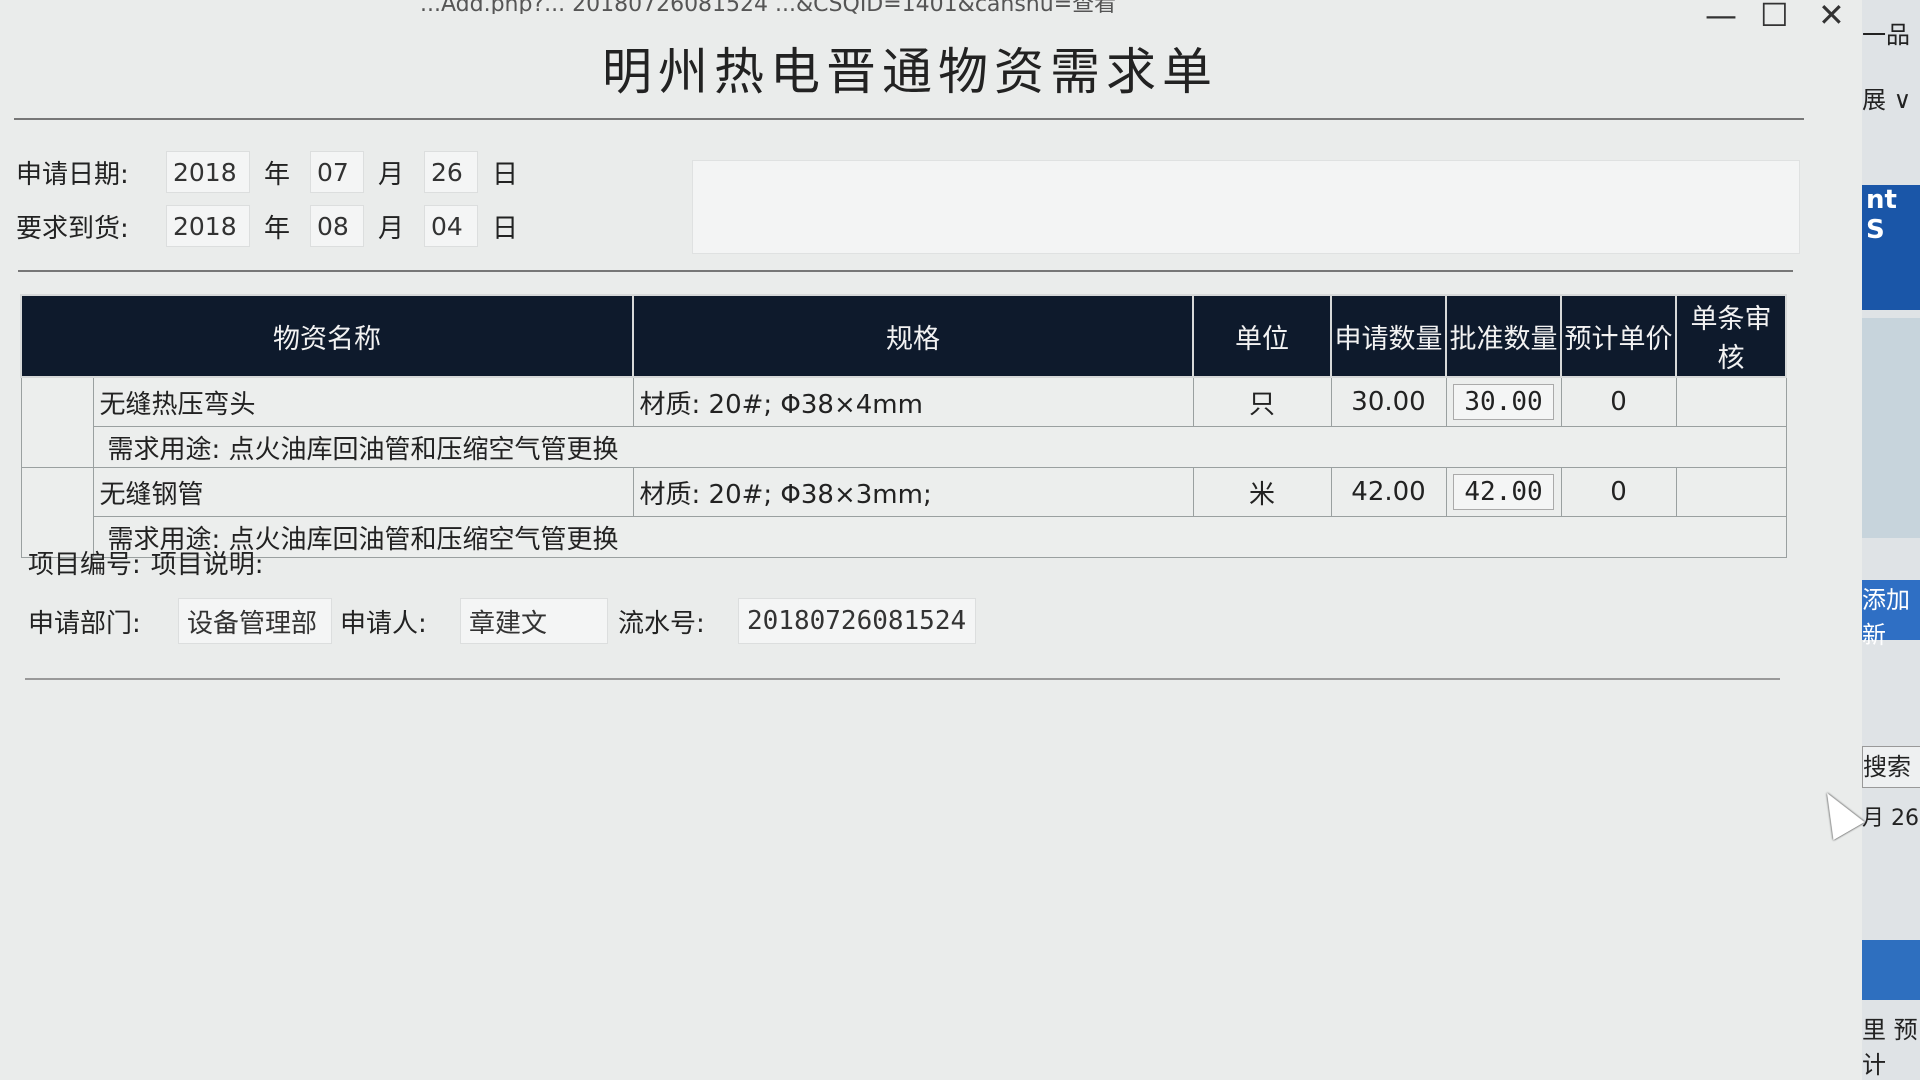 The width and height of the screenshot is (1920, 1080). Describe the element at coordinates (84, 623) in the screenshot. I see `dept-label: 申请部门:` at that location.